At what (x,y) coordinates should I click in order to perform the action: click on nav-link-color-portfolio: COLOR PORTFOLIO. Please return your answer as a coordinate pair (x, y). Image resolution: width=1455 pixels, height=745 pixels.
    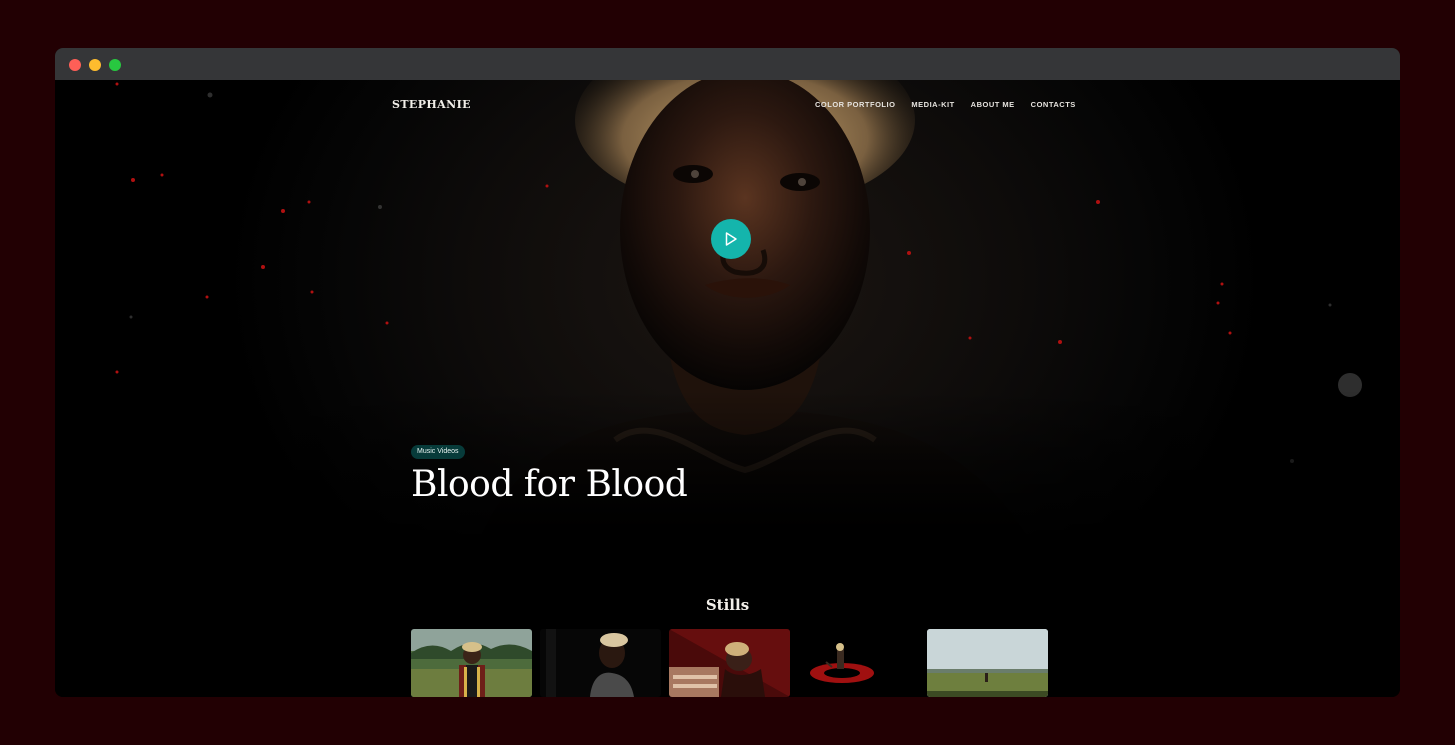
    Looking at the image, I should click on (855, 104).